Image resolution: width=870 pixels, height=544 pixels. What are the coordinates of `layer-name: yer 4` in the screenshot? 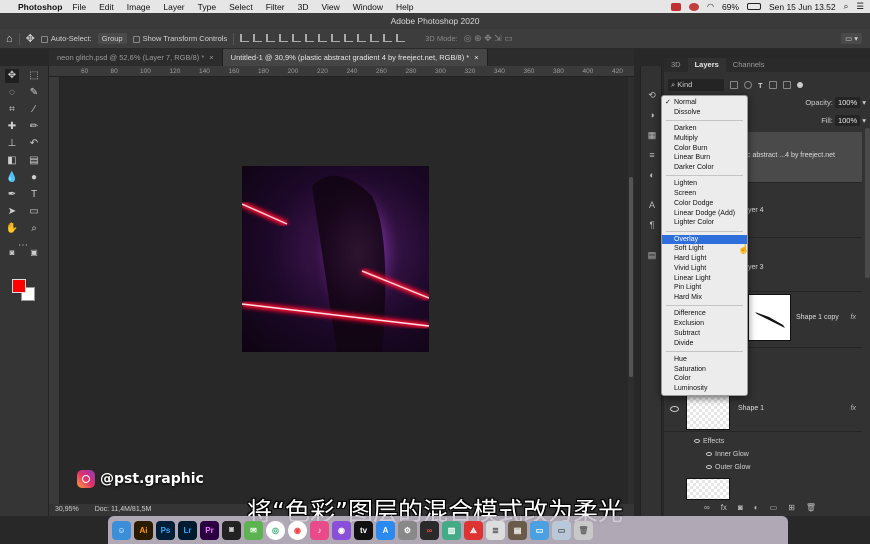 It's located at (756, 210).